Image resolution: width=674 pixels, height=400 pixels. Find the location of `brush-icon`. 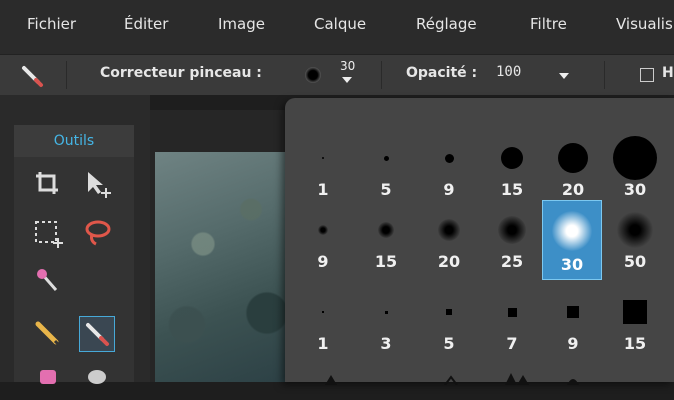

brush-icon is located at coordinates (97, 334).